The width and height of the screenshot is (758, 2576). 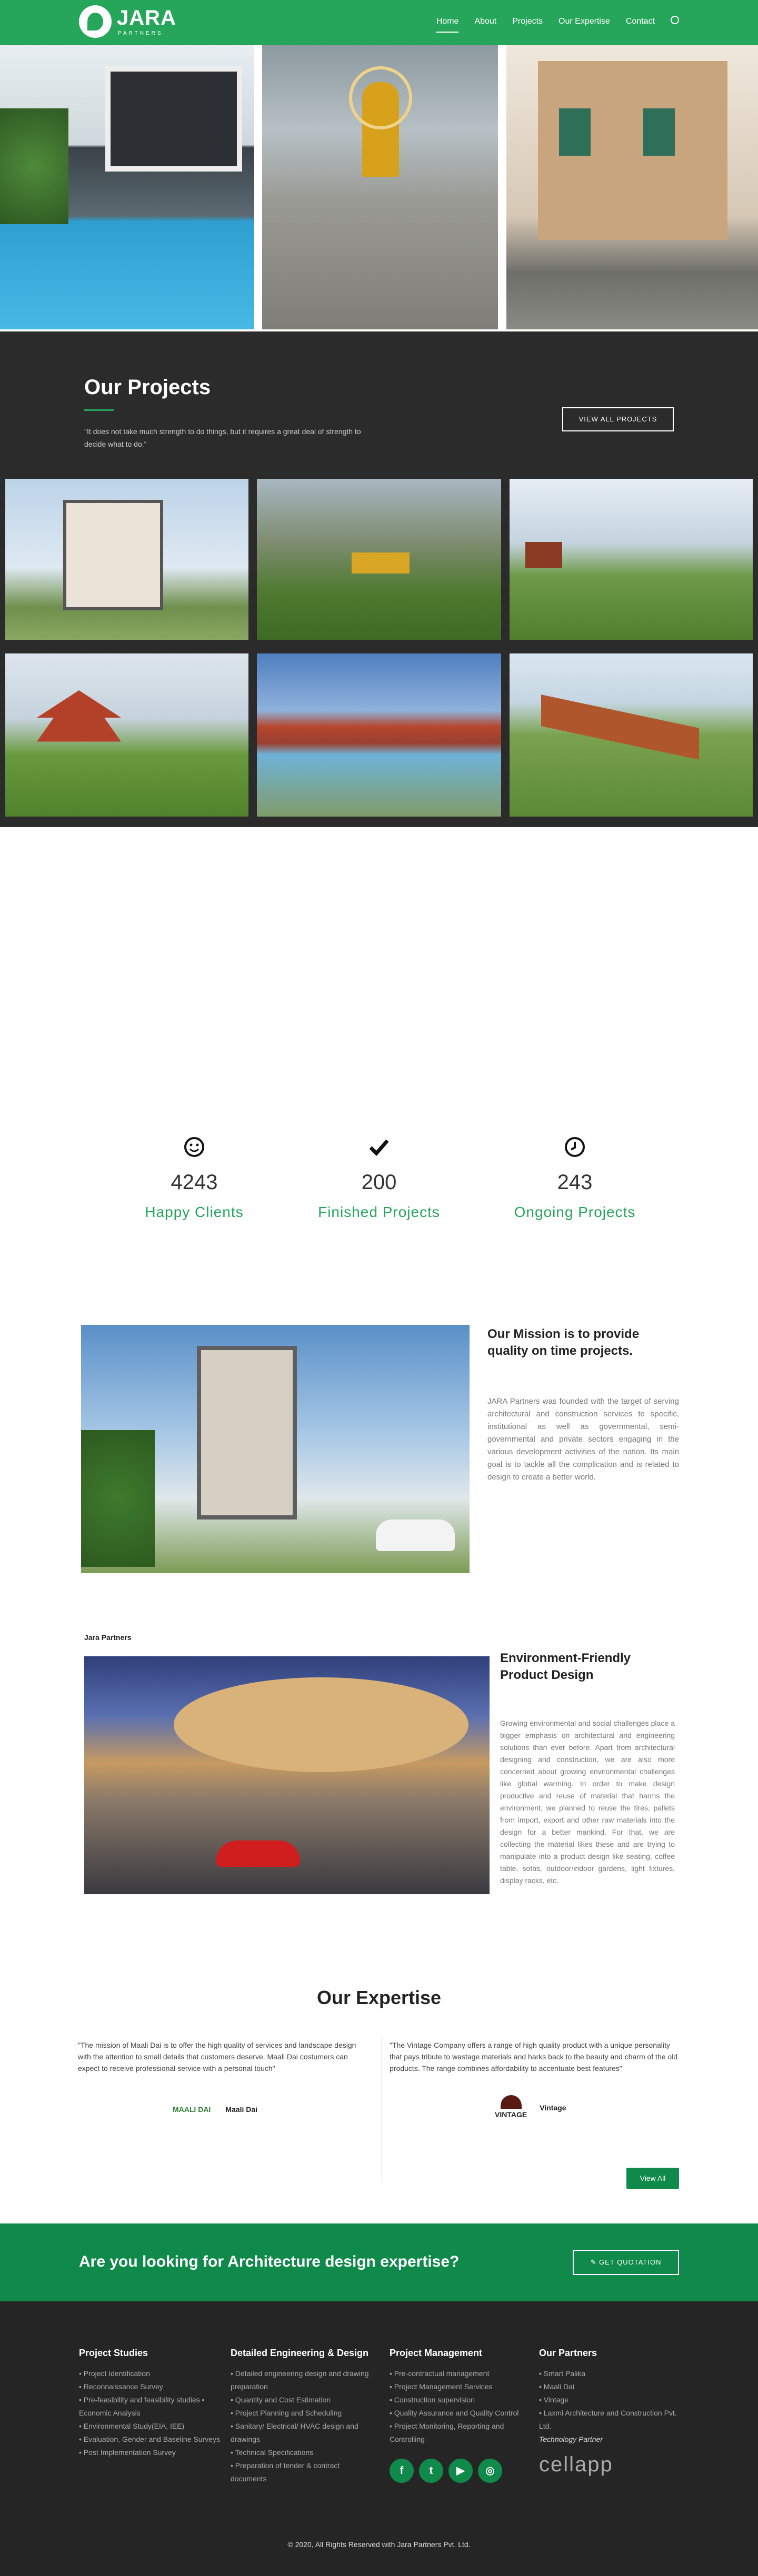 What do you see at coordinates (126, 560) in the screenshot?
I see `project-thumb-house` at bounding box center [126, 560].